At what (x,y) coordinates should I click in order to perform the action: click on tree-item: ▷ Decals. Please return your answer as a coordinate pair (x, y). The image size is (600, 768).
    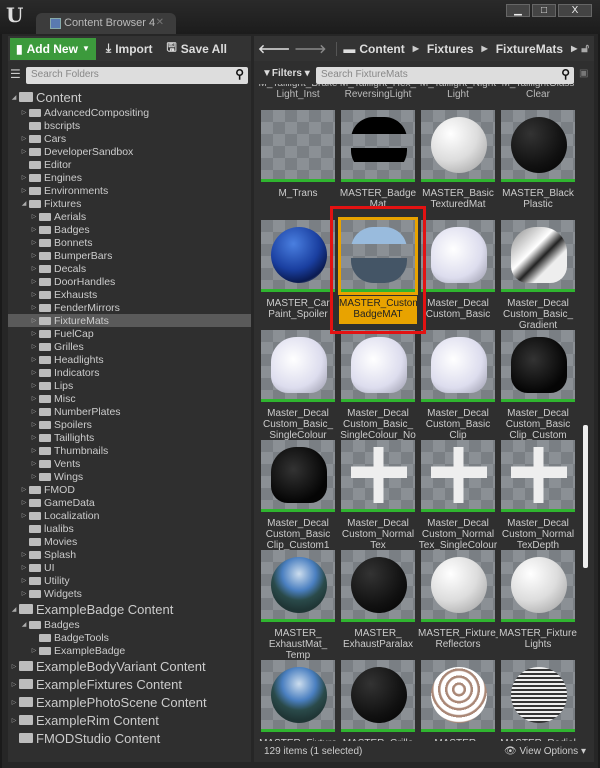
    Looking at the image, I should click on (129, 268).